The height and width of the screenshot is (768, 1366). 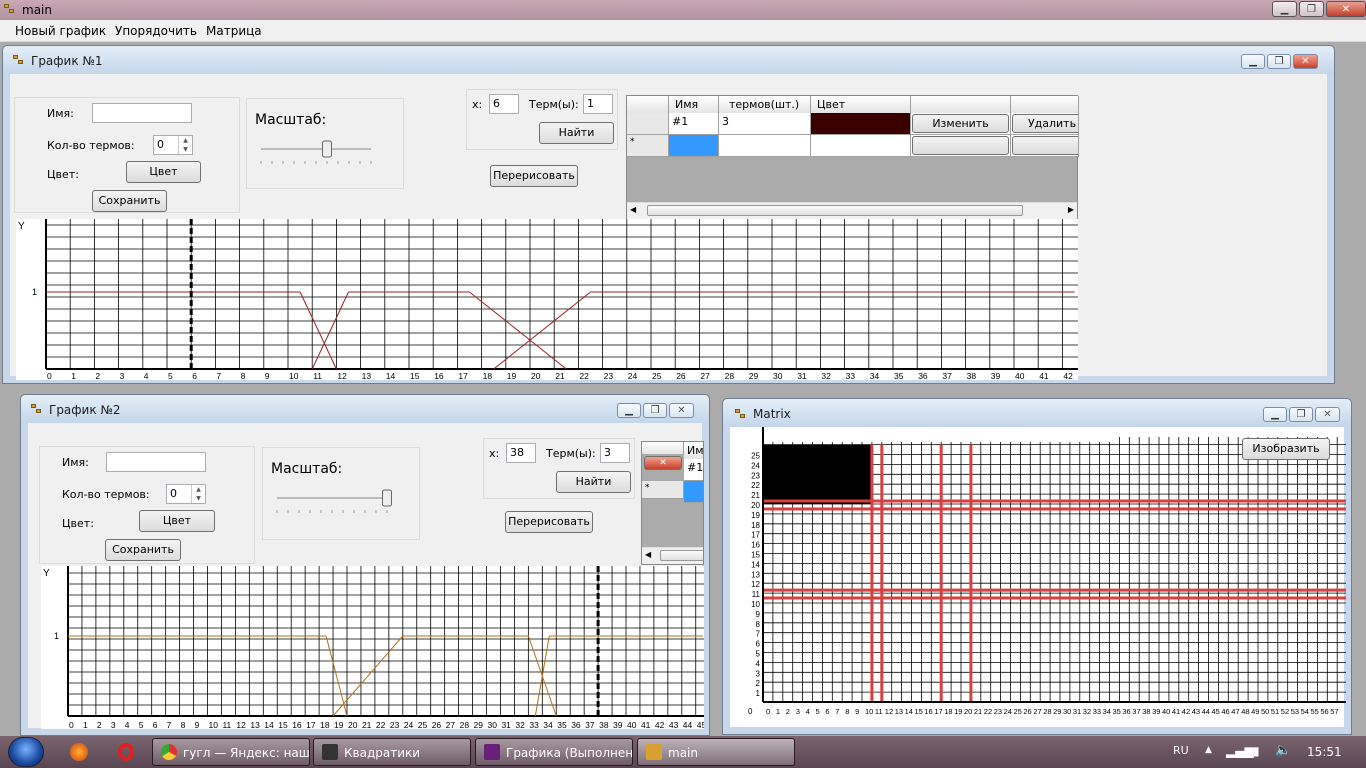 What do you see at coordinates (861, 146) in the screenshot?
I see `new-cell-color` at bounding box center [861, 146].